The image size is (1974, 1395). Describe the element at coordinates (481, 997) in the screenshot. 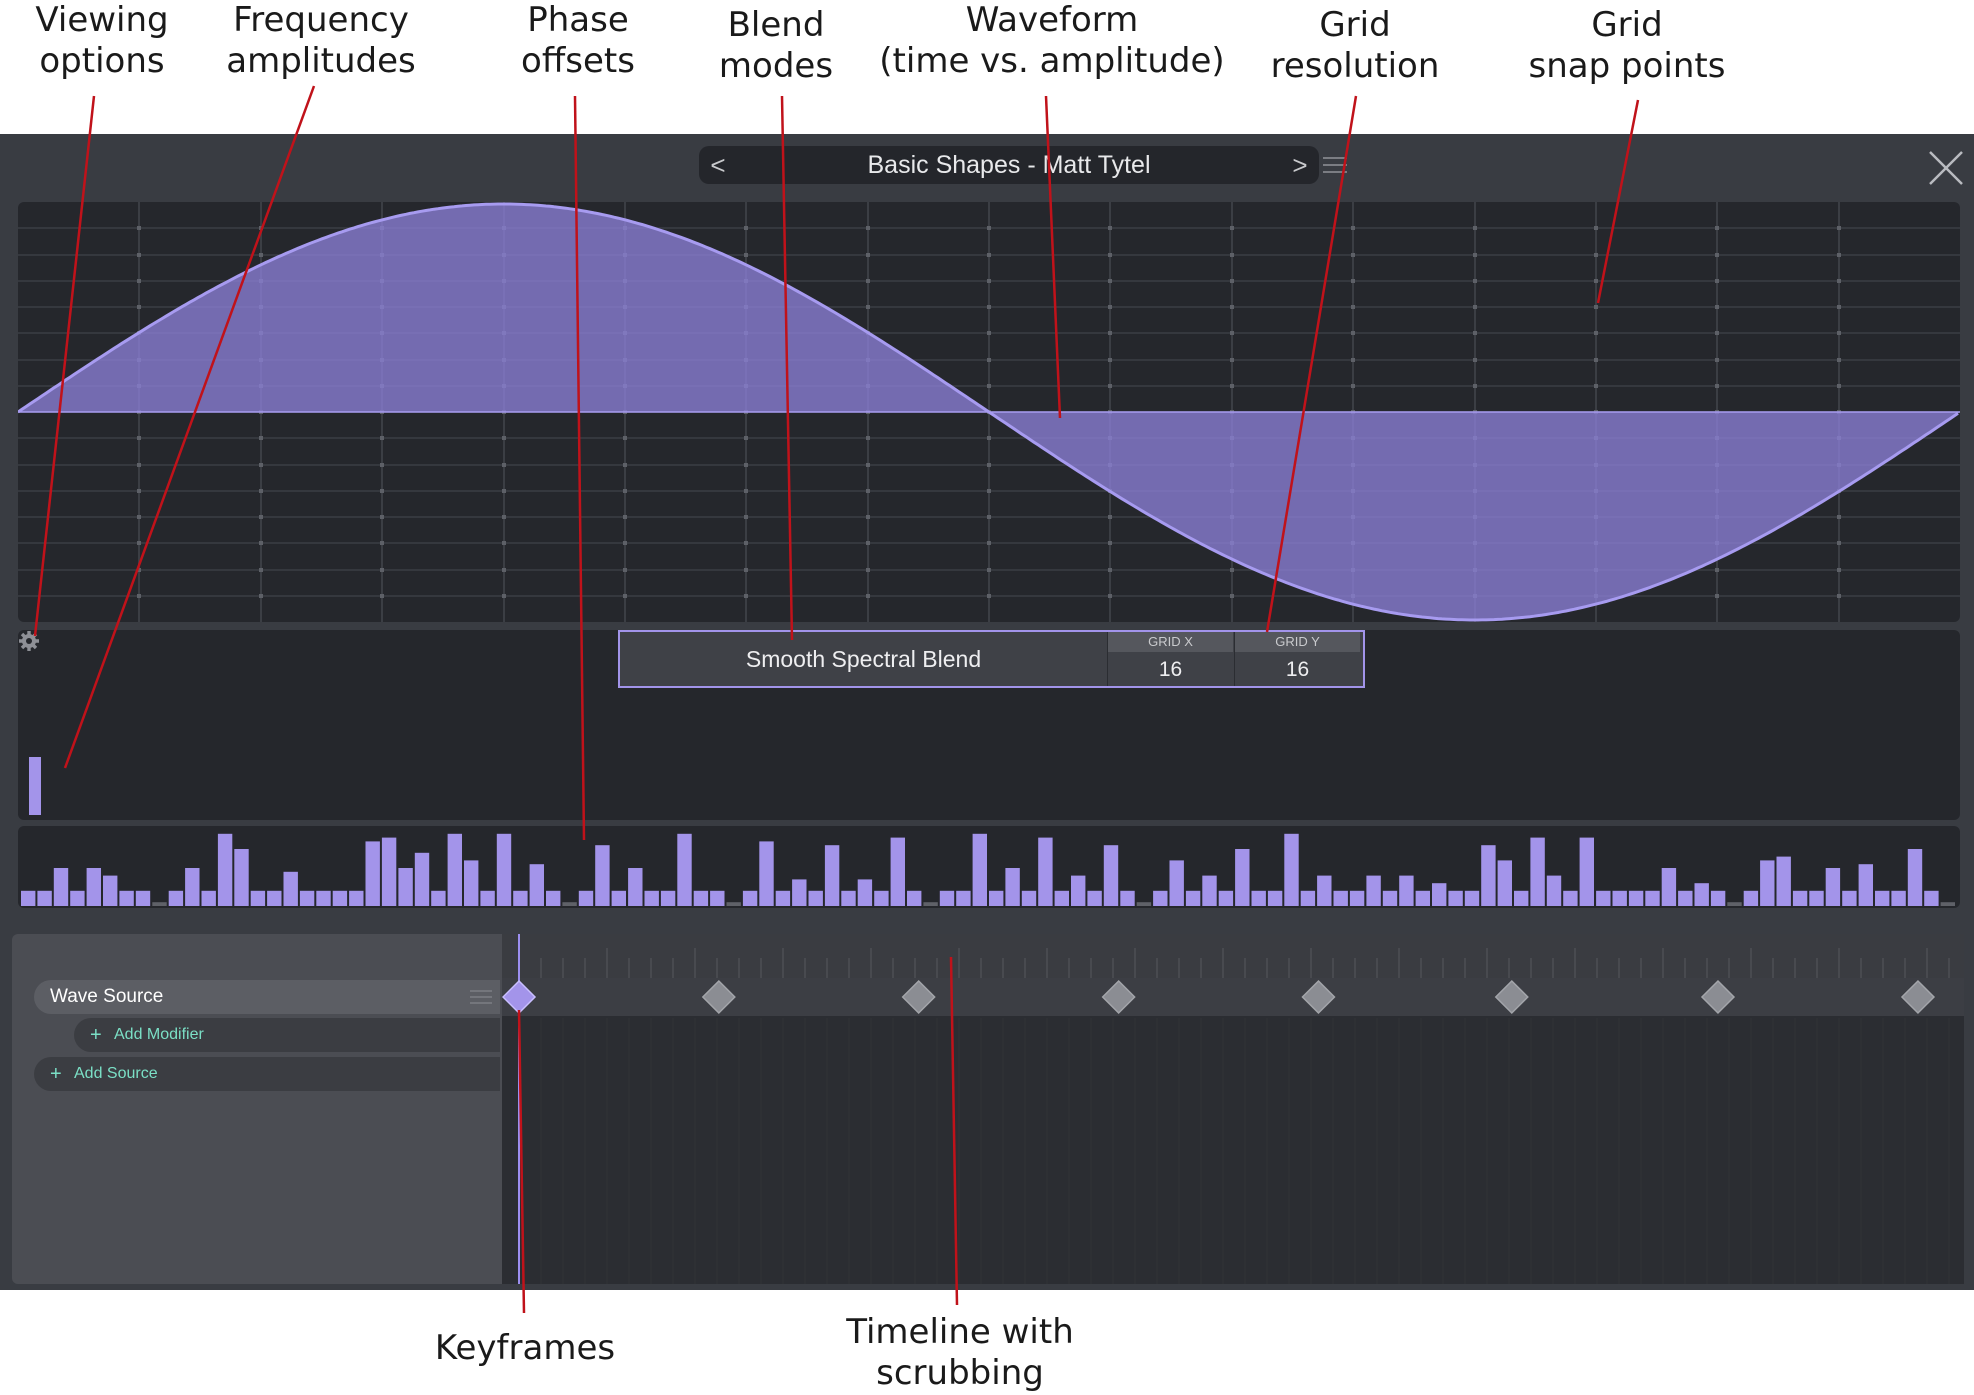

I see `drag-handle-icon` at that location.